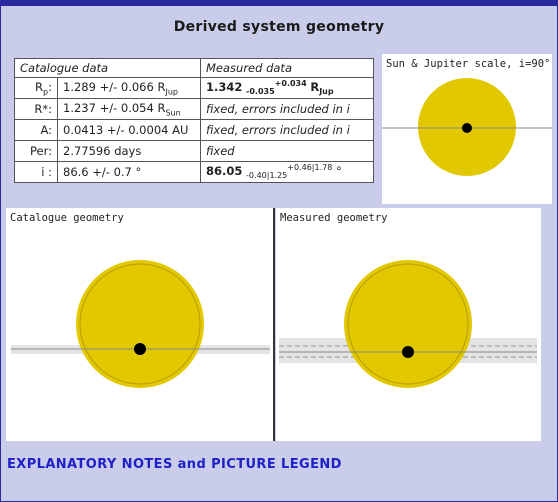  What do you see at coordinates (36, 151) in the screenshot?
I see `row-label-per: Per:` at bounding box center [36, 151].